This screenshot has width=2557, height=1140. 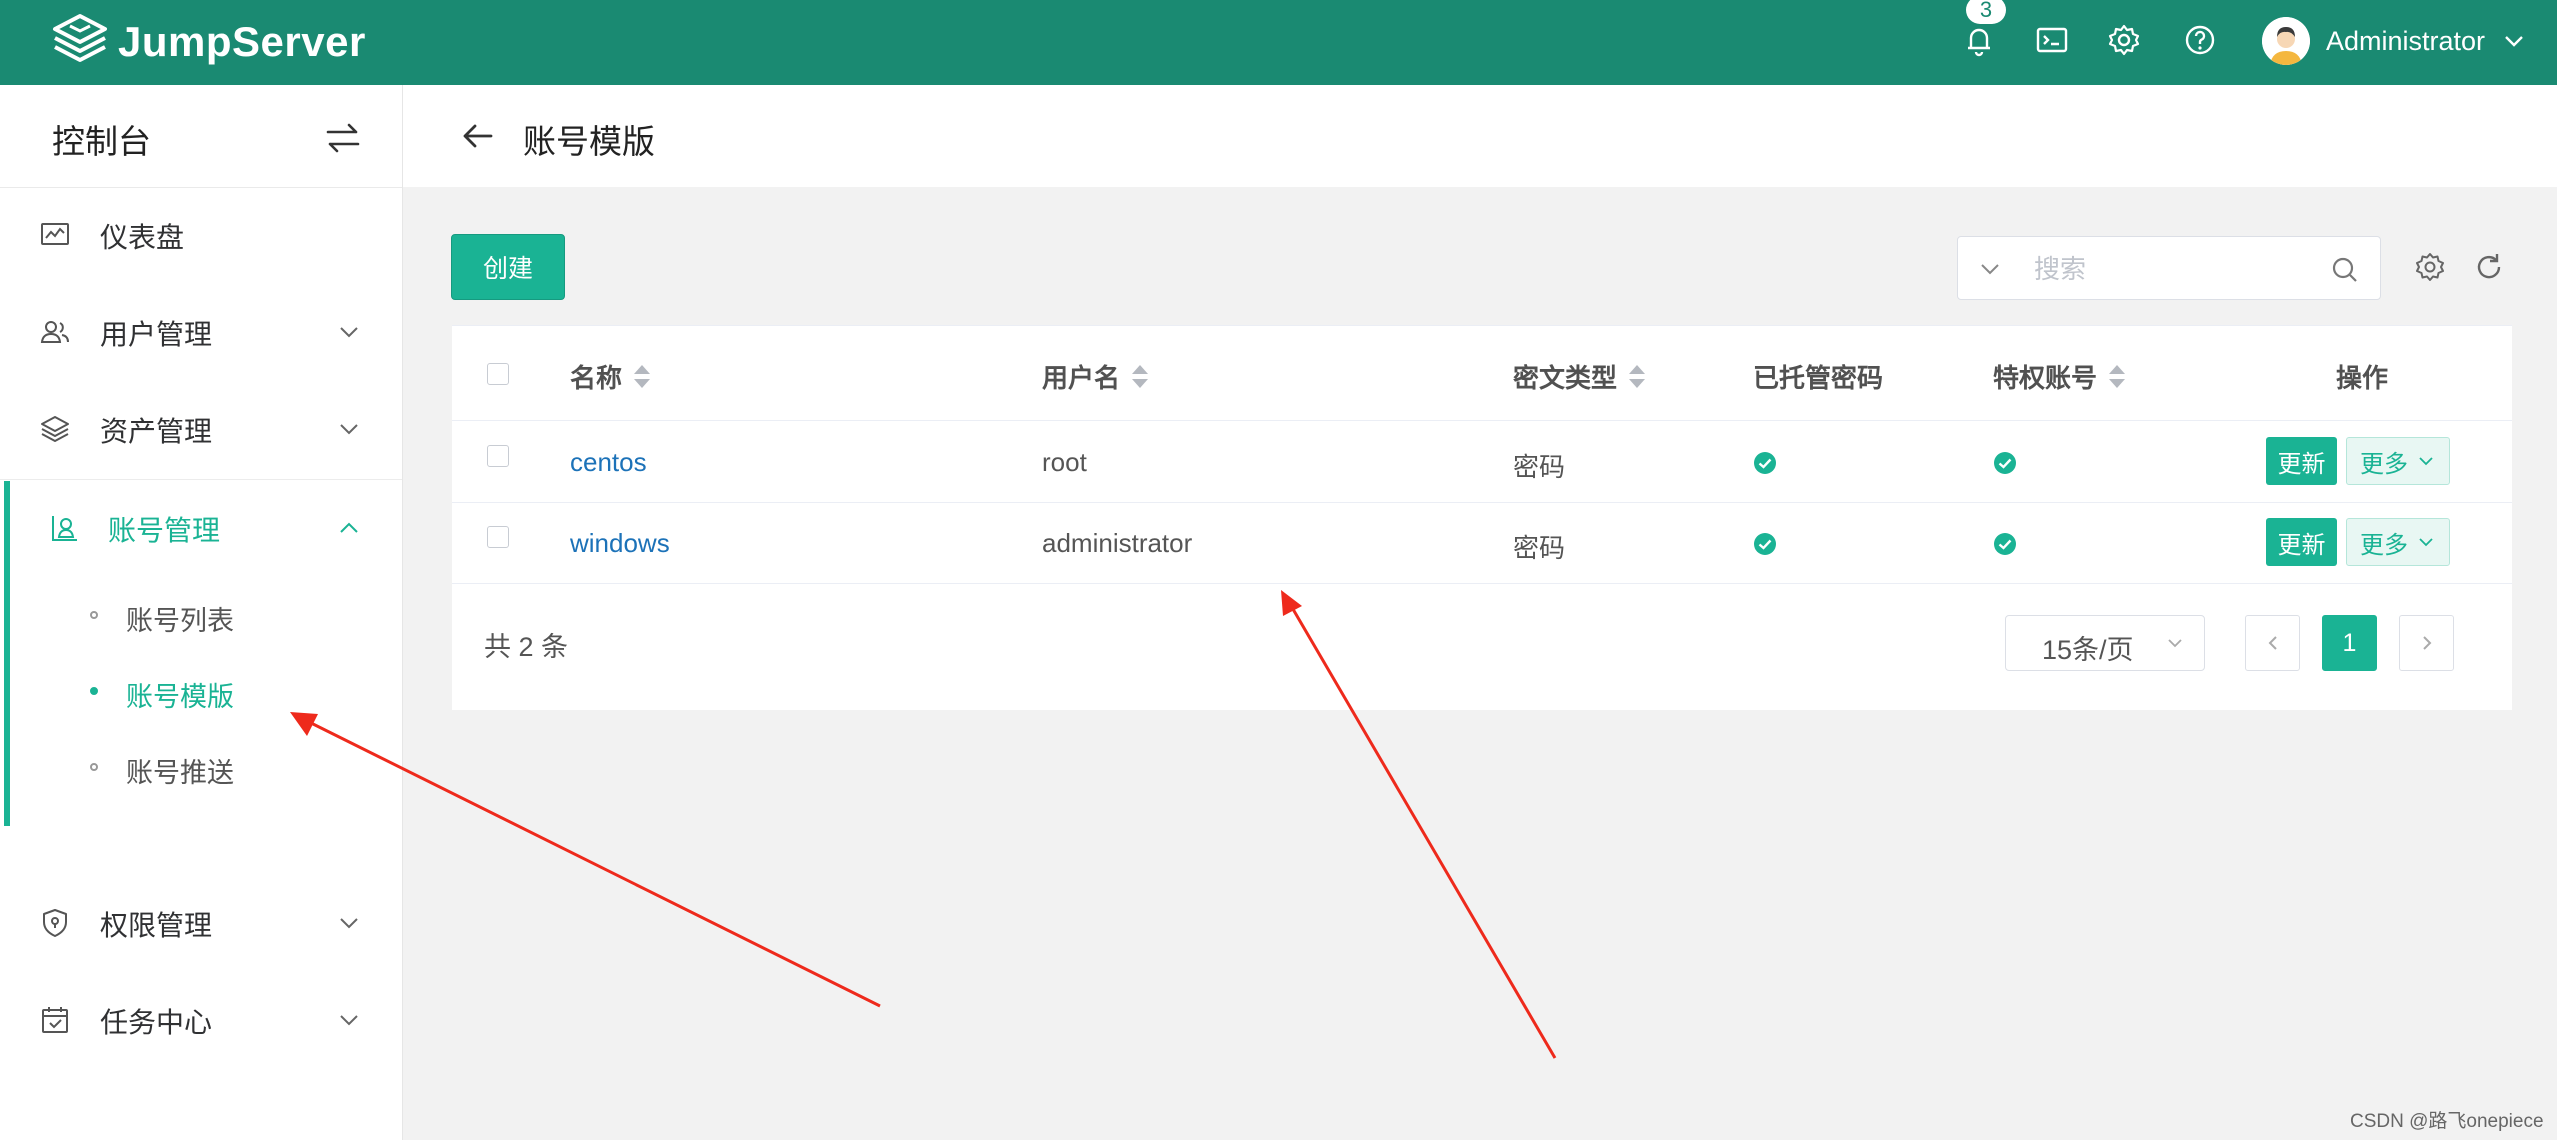 I want to click on back-arrow-icon, so click(x=478, y=136).